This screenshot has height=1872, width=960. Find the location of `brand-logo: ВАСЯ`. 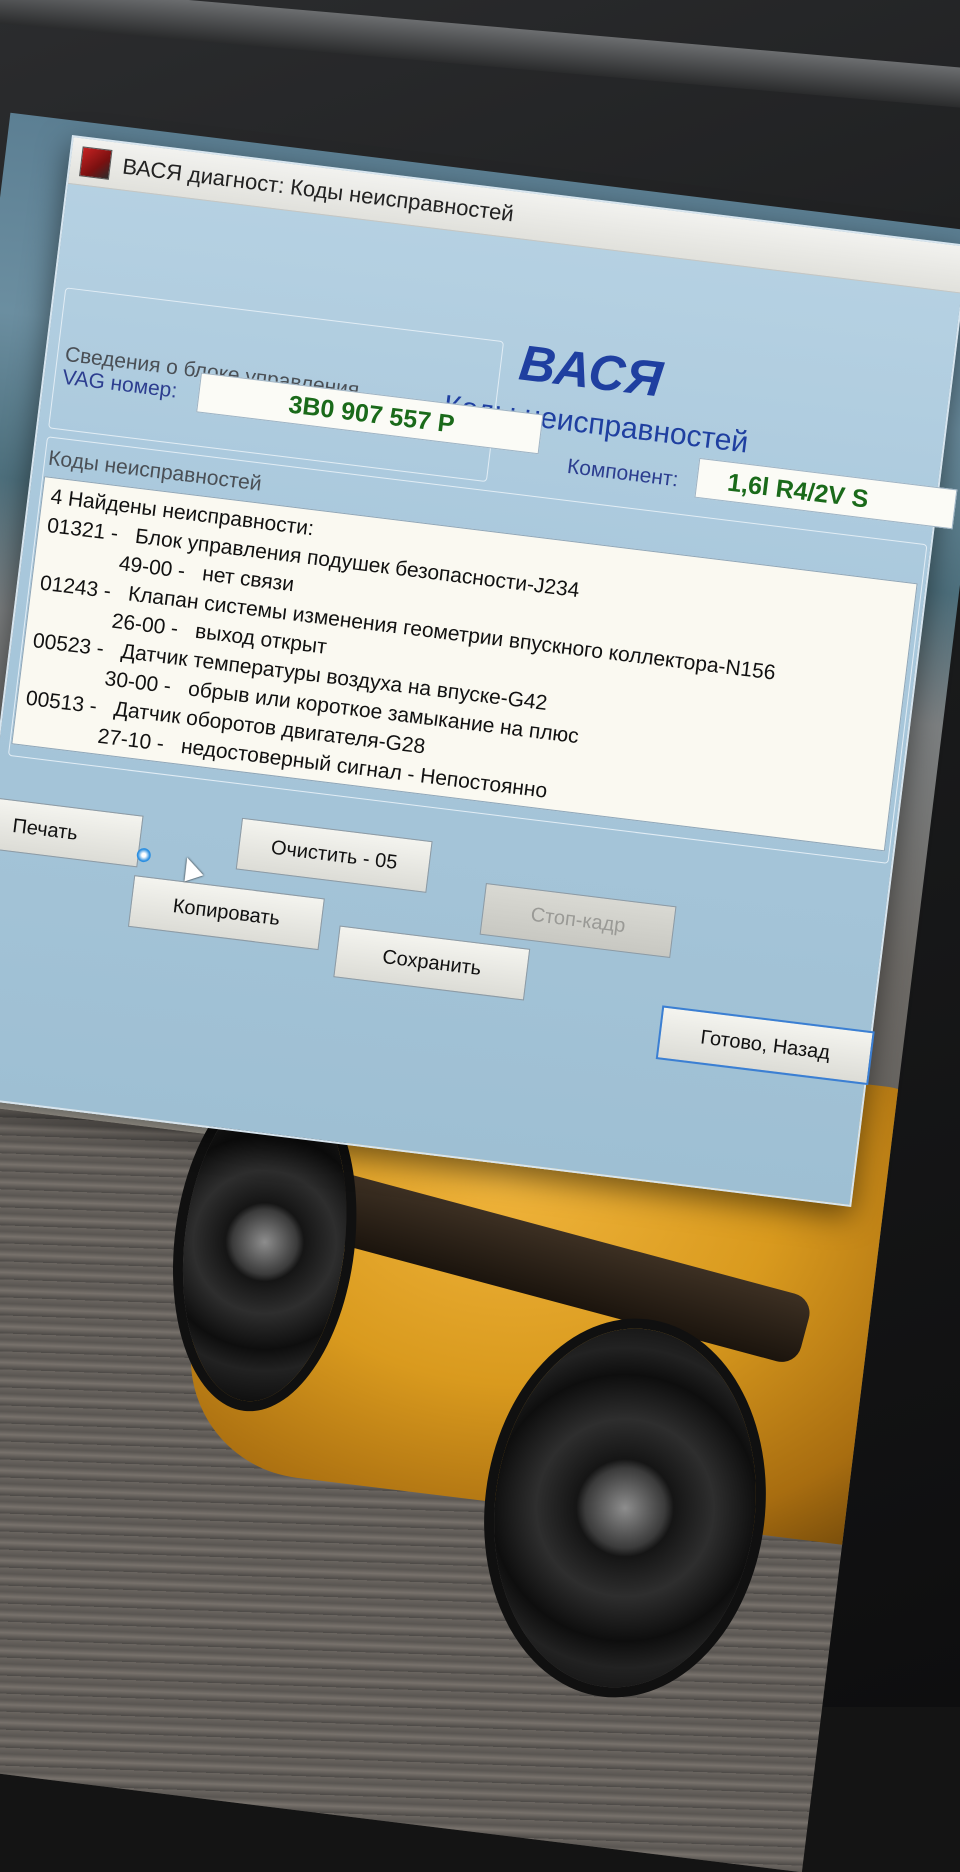

brand-logo: ВАСЯ is located at coordinates (591, 371).